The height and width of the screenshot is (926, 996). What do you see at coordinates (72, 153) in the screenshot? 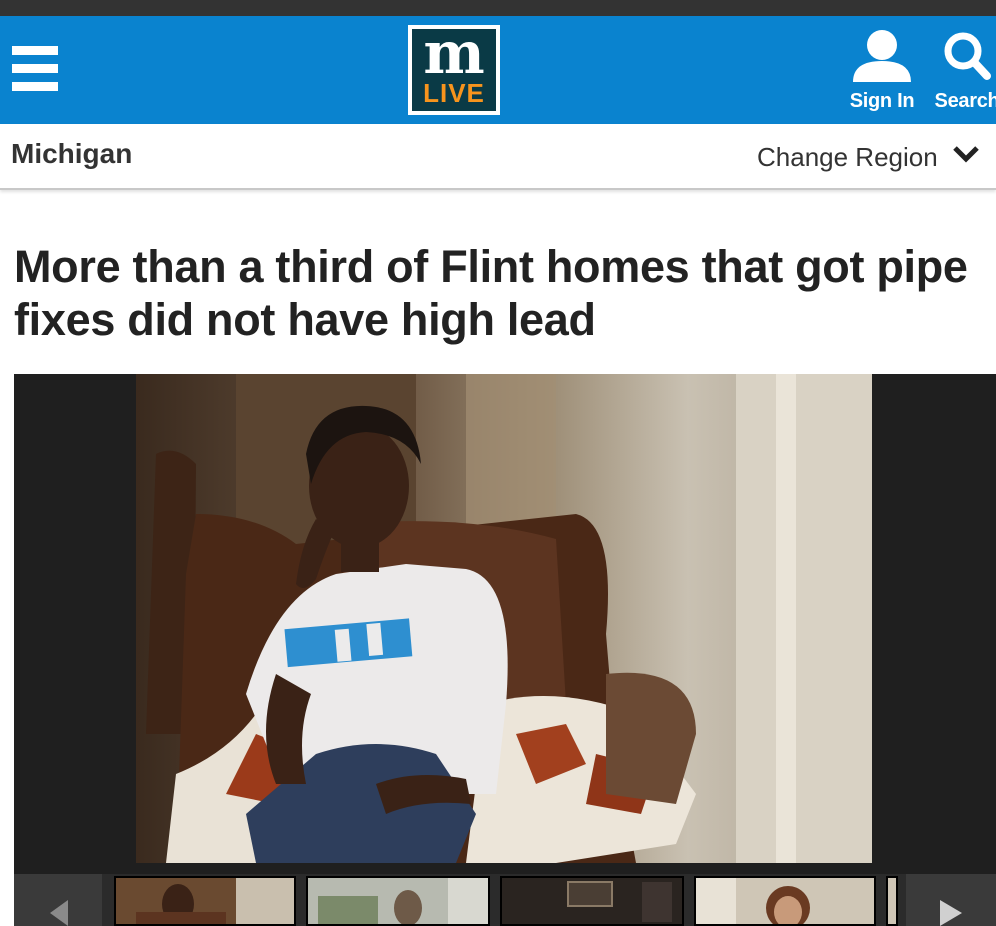
I see `region-name: Michigan` at bounding box center [72, 153].